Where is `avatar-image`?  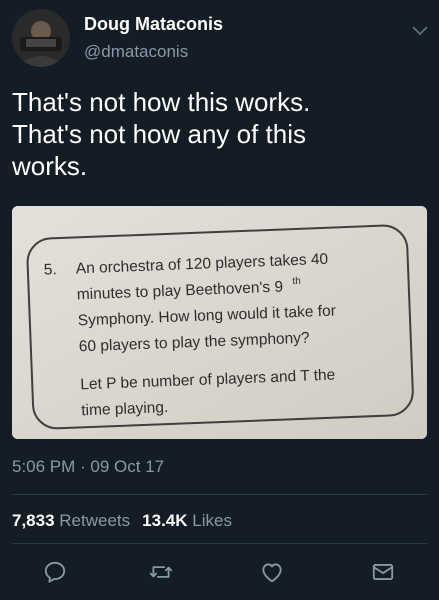
avatar-image is located at coordinates (41, 38).